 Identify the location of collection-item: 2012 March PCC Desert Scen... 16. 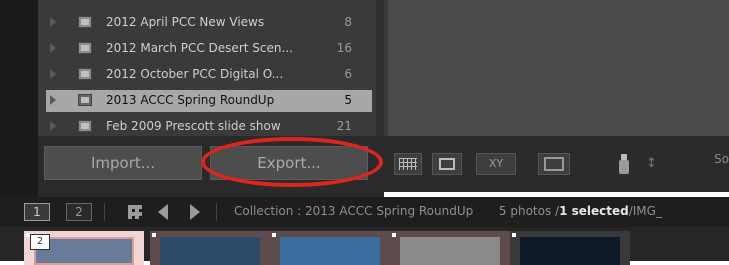
(209, 49).